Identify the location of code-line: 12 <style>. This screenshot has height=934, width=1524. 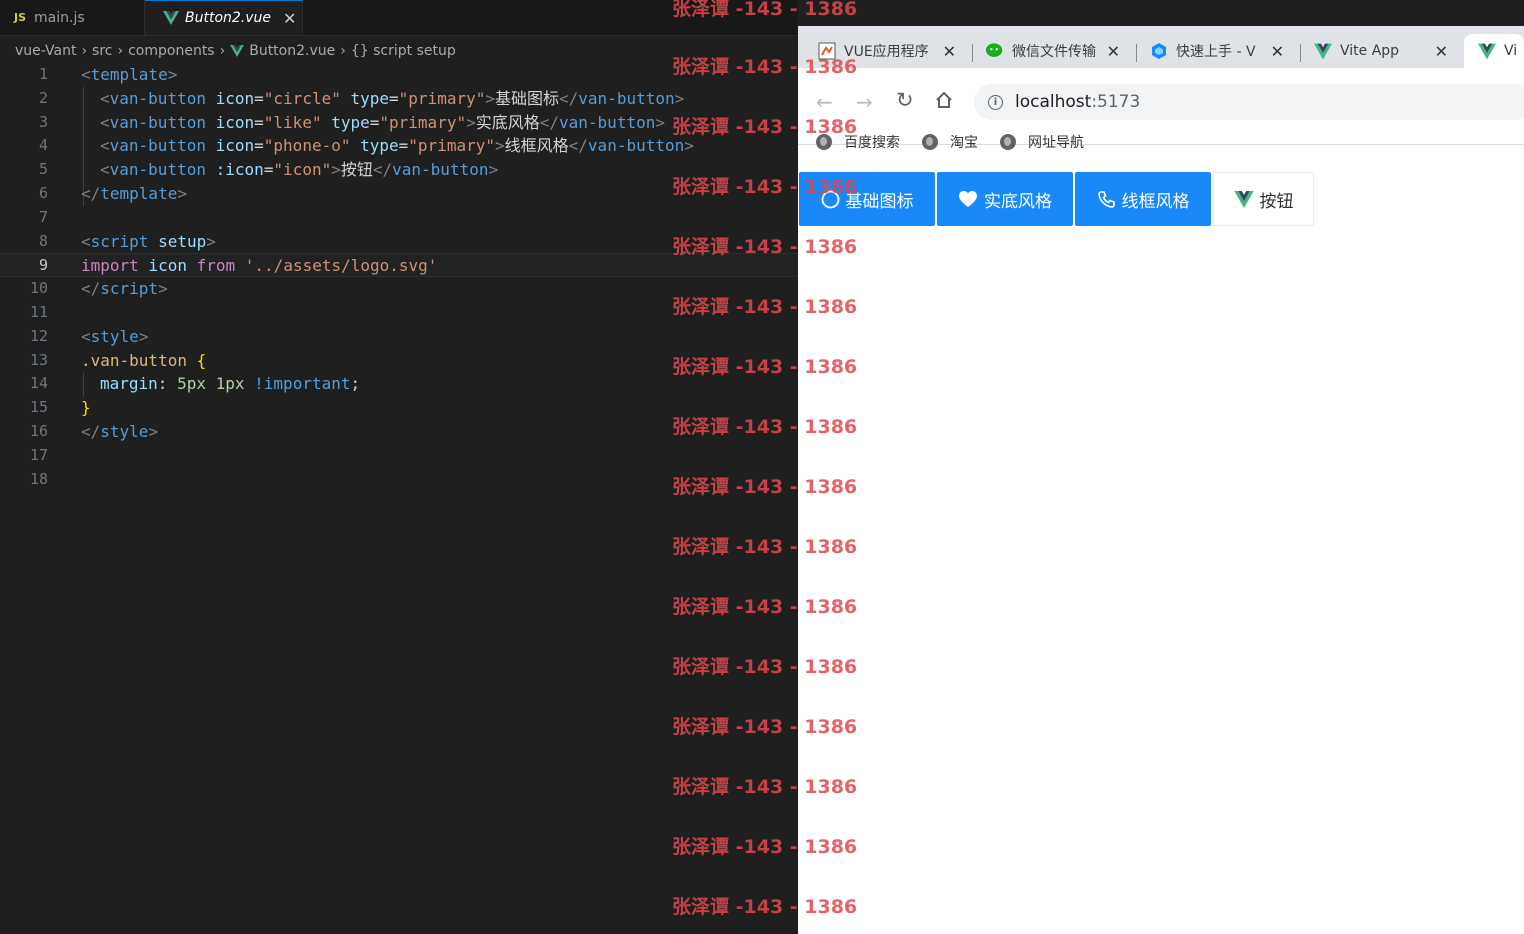
(399, 337).